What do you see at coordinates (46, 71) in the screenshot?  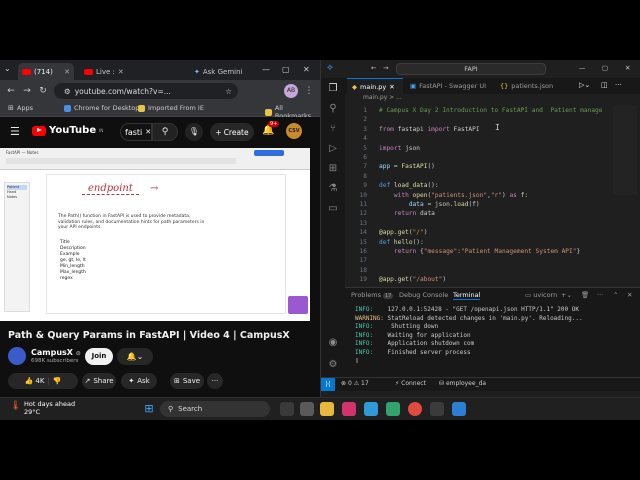 I see `tab-youtube: (714) ✕` at bounding box center [46, 71].